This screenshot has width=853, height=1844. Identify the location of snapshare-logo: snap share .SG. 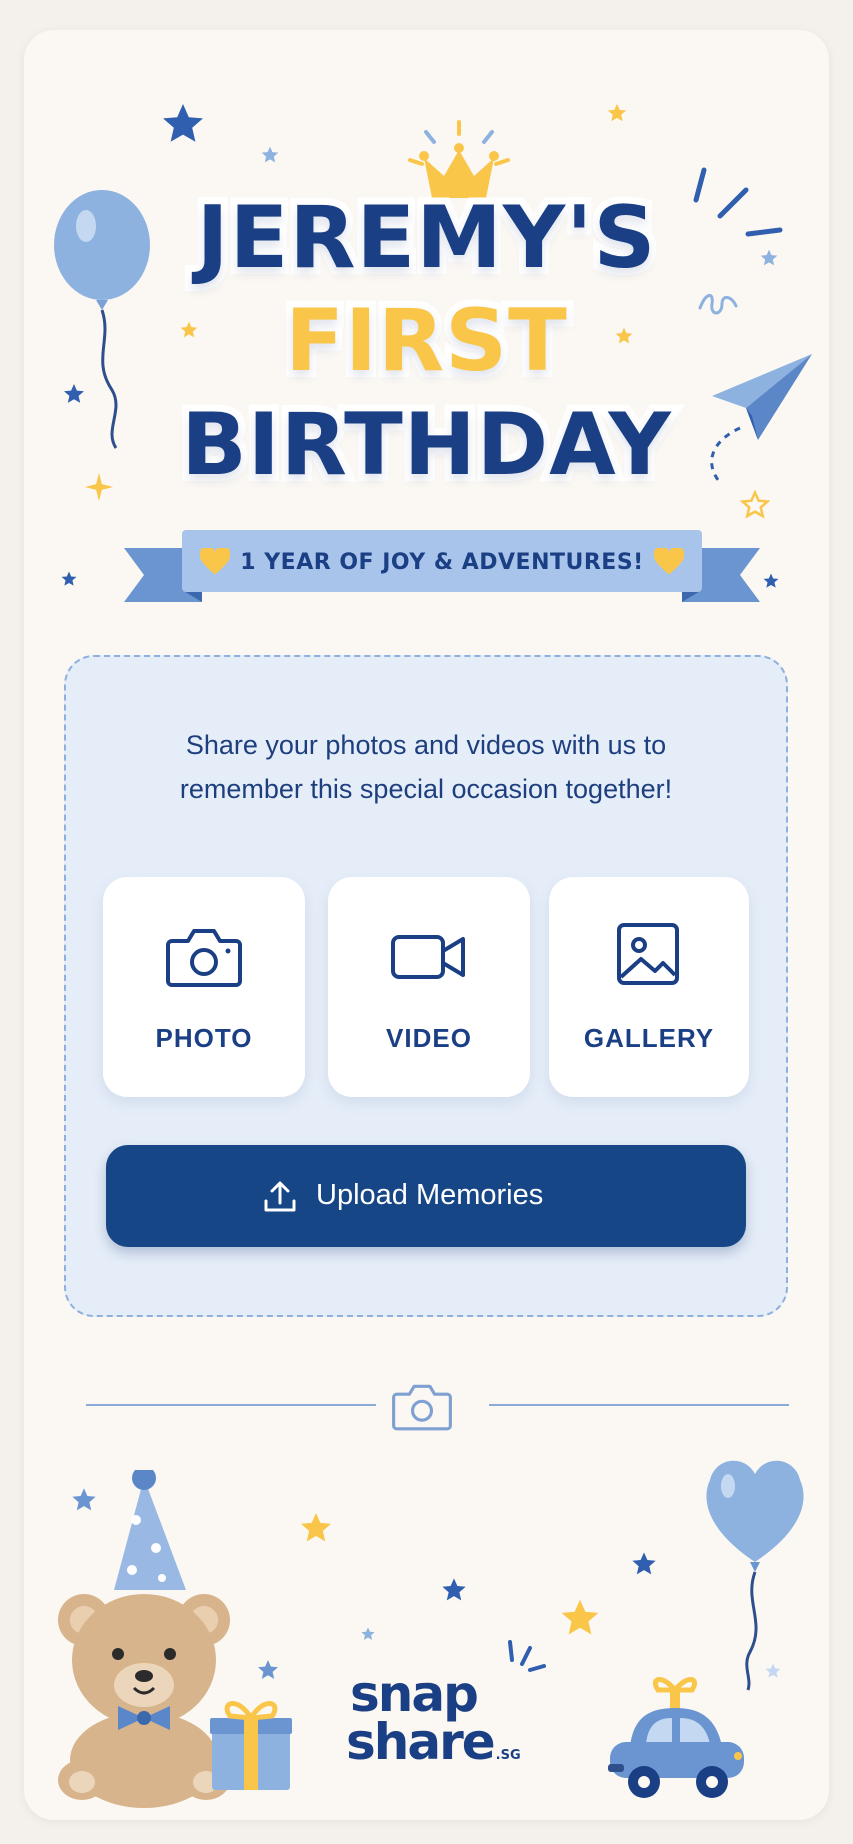
(441, 1722).